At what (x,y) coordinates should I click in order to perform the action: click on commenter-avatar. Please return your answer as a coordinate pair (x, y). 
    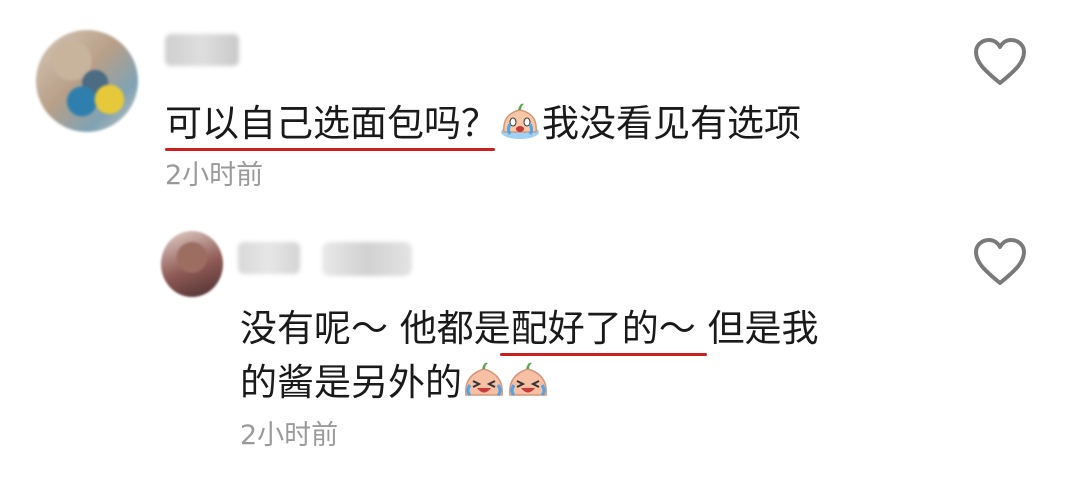
    Looking at the image, I should click on (87, 81).